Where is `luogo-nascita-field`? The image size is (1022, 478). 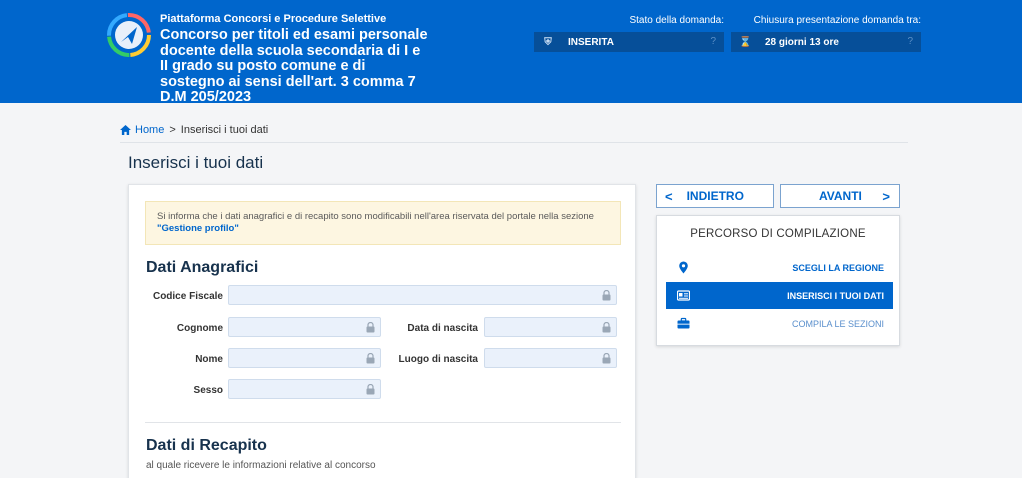
luogo-nascita-field is located at coordinates (550, 358).